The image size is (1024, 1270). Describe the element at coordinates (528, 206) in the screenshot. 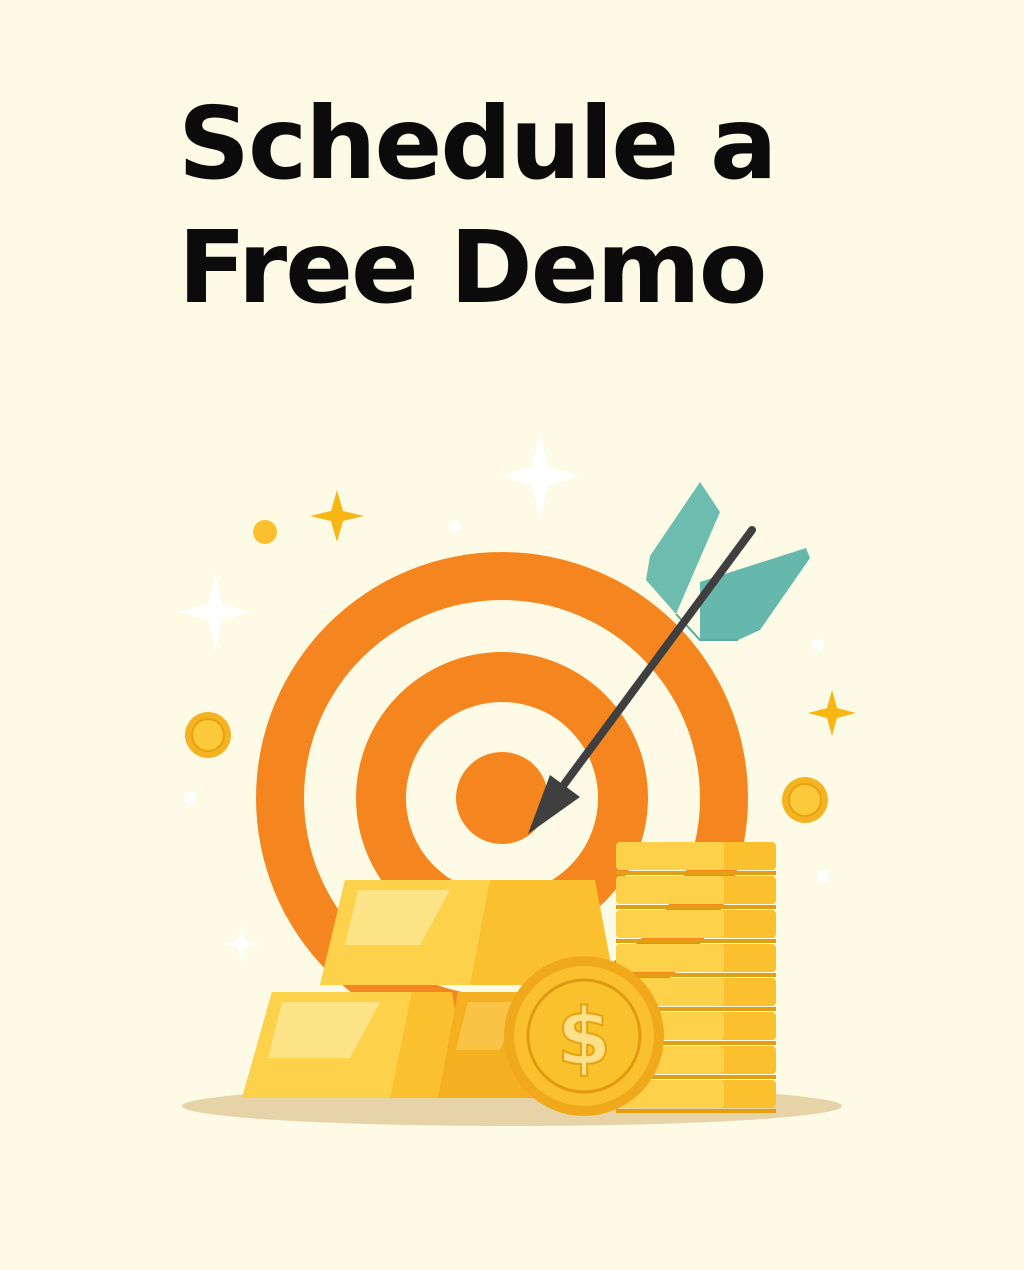

I see `page-title: Schedule a Free Demo` at that location.